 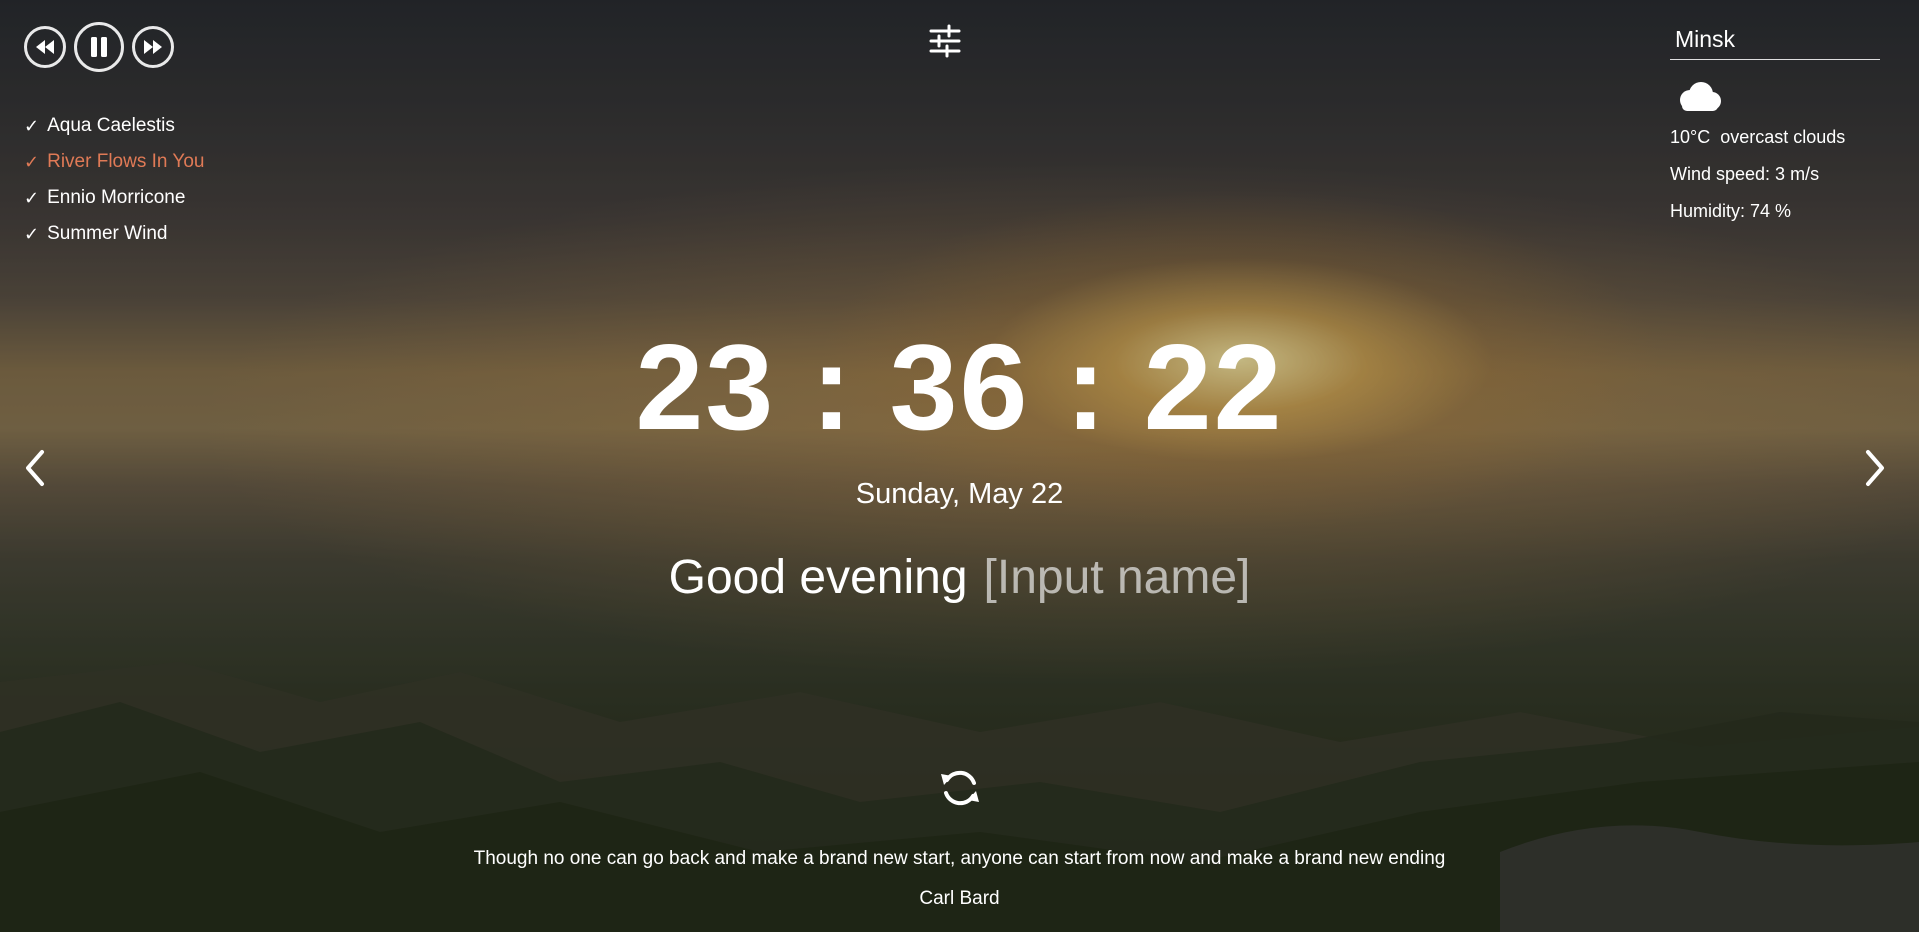 I want to click on clock-date: Sunday, May 22, so click(x=959, y=494).